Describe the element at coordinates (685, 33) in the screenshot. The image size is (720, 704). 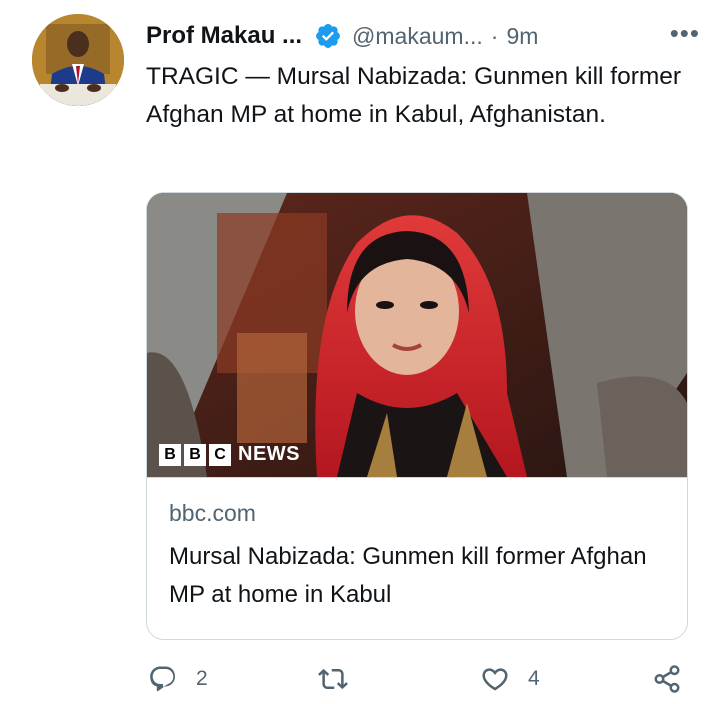
I see `more-options-icon: •••` at that location.